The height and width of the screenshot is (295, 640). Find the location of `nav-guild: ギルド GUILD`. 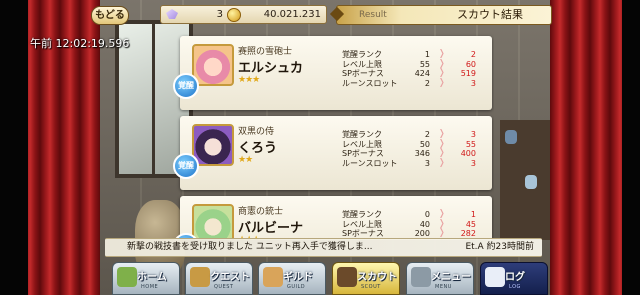

nav-guild: ギルド GUILD is located at coordinates (292, 278).